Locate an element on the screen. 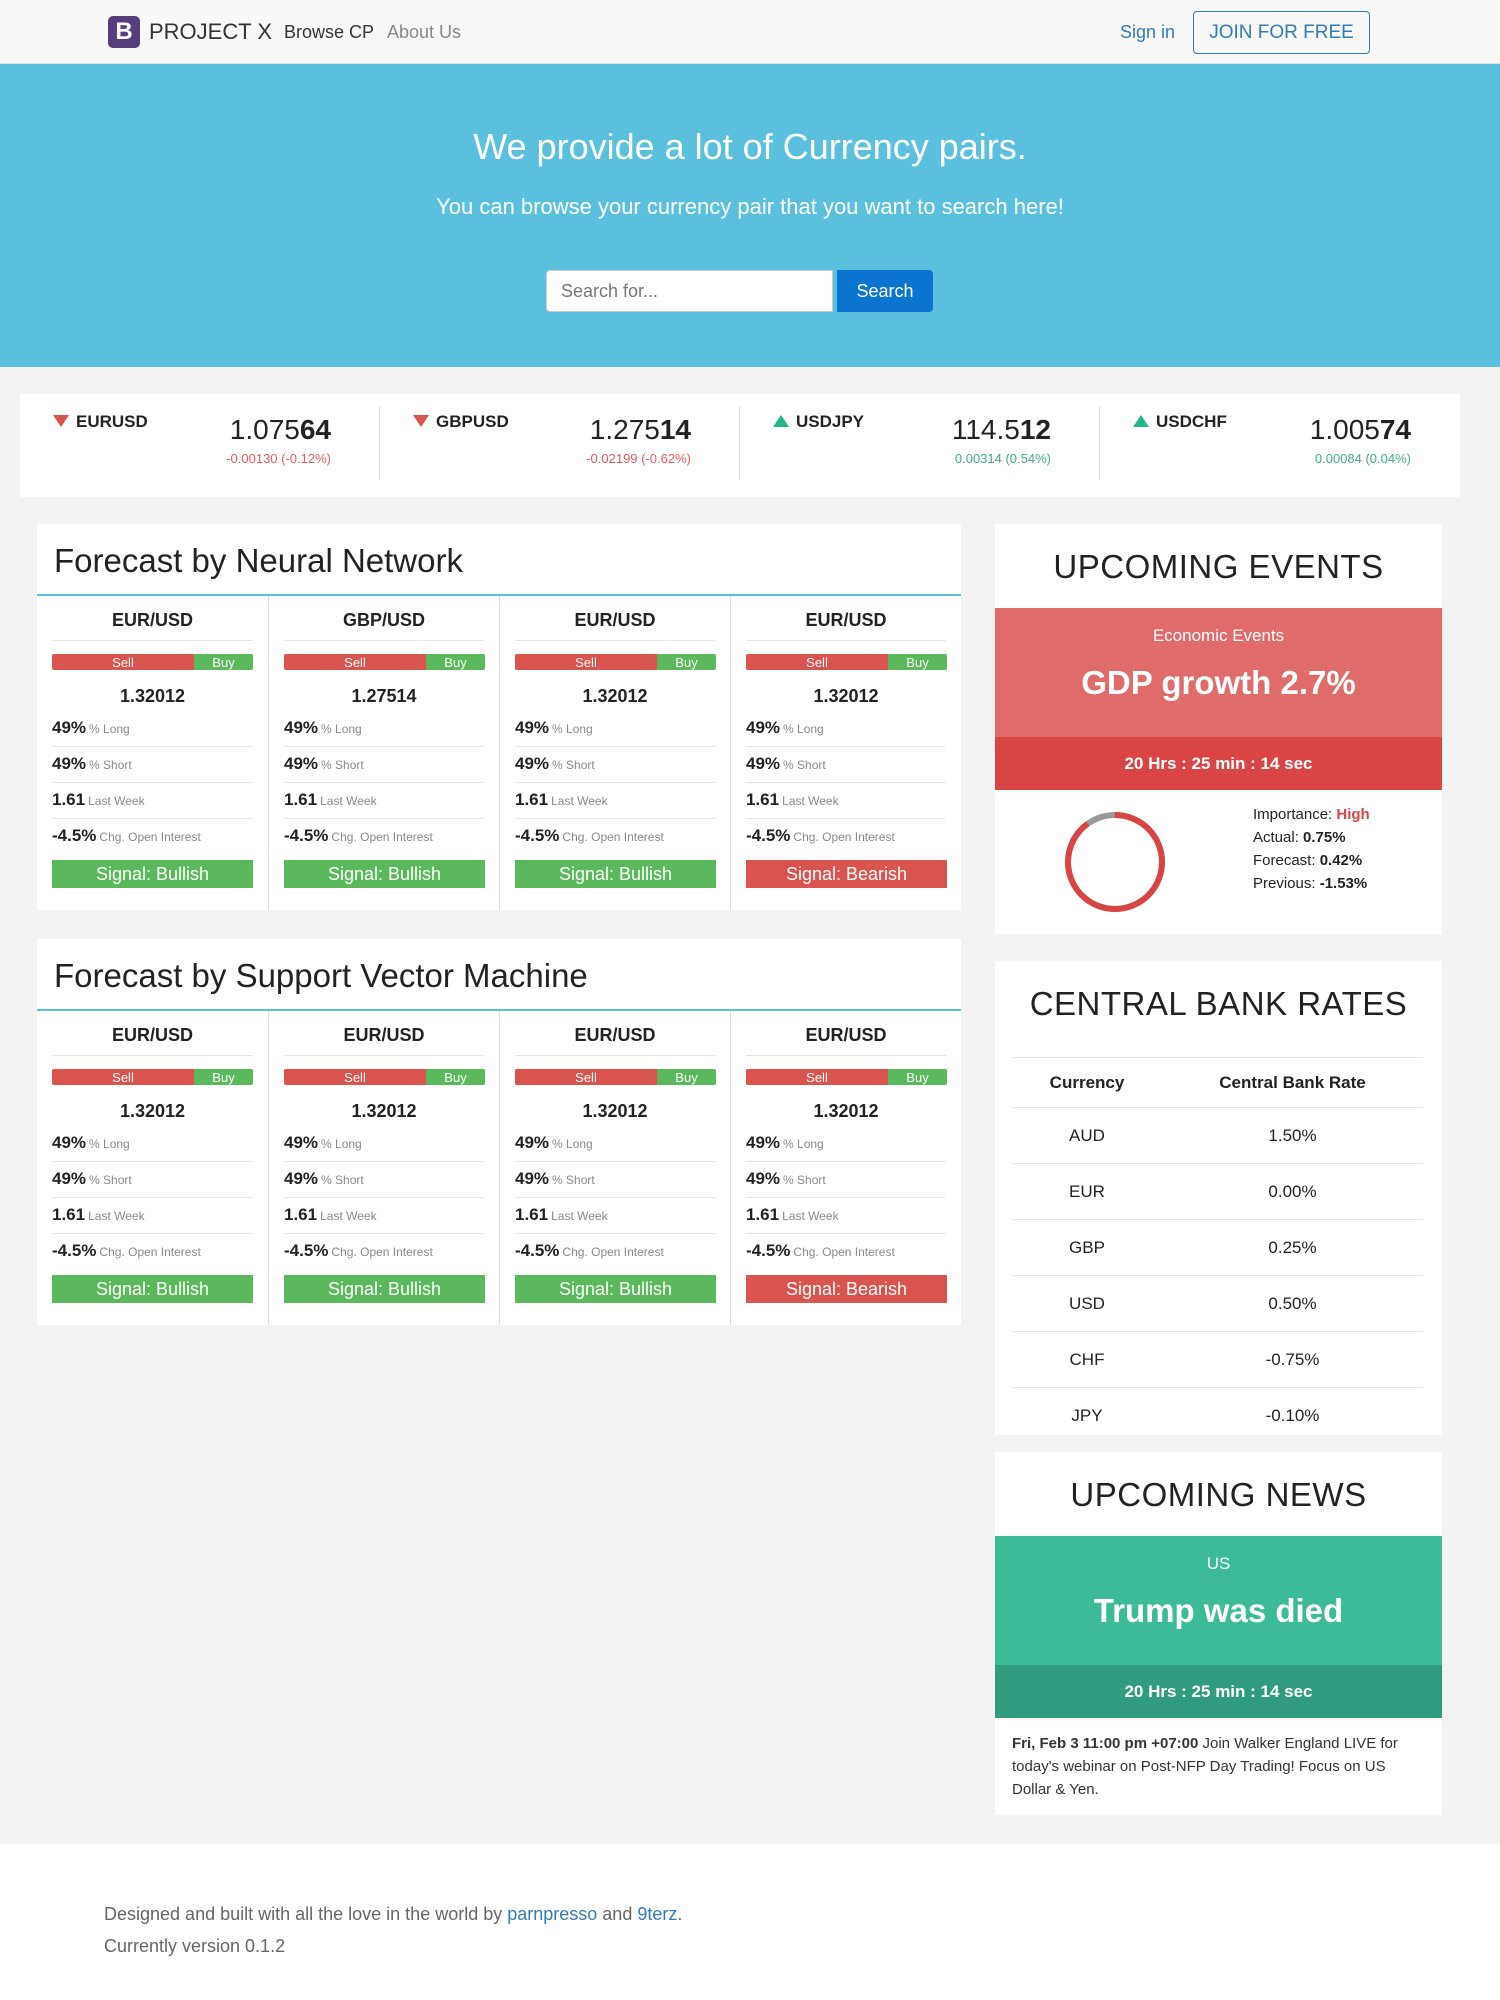 The width and height of the screenshot is (1500, 2000). search-button: Search is located at coordinates (885, 291).